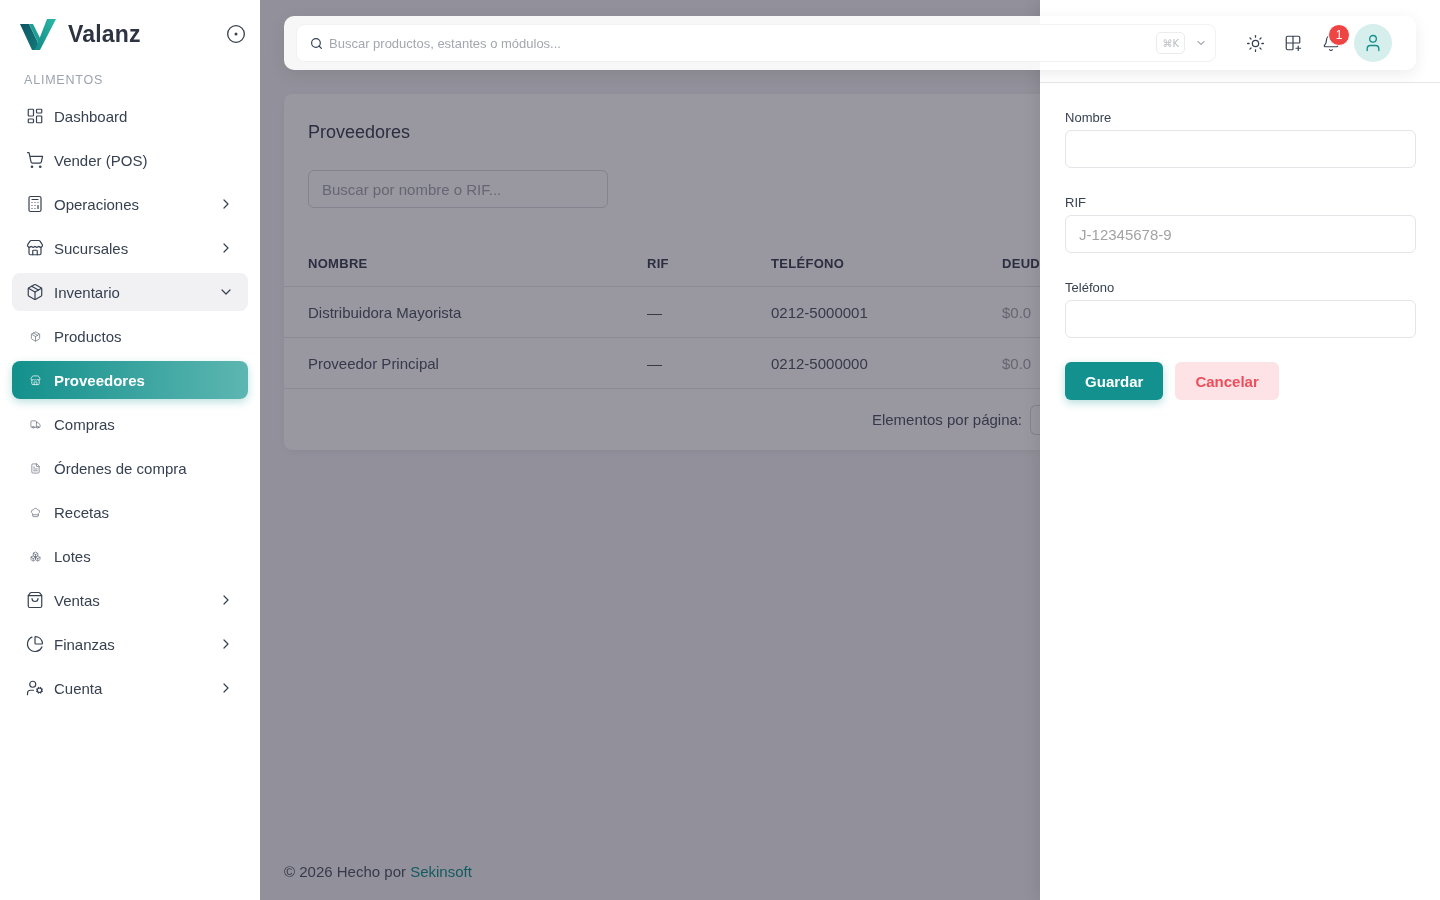  Describe the element at coordinates (35, 556) in the screenshot. I see `boxes-icon` at that location.